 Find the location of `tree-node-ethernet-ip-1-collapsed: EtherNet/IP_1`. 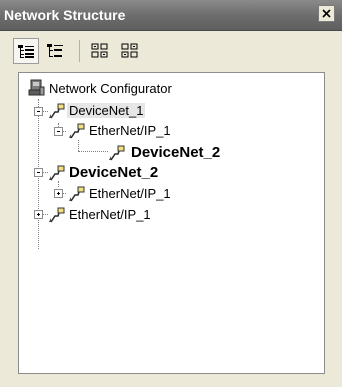

tree-node-ethernet-ip-1-collapsed: EtherNet/IP_1 is located at coordinates (169, 194).